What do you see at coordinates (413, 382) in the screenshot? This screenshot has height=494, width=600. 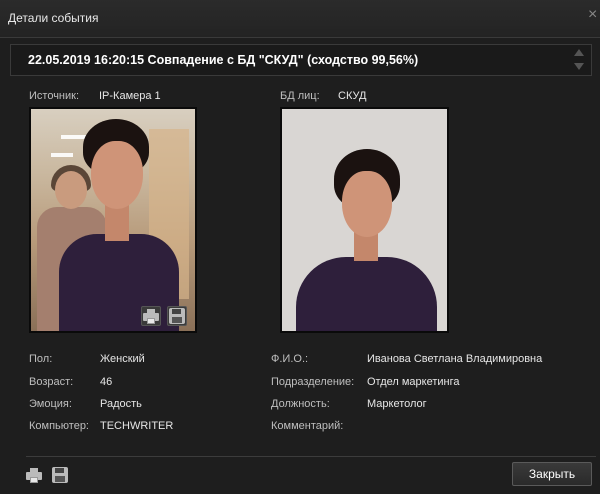 I see `department-value: Отдел маркетинга` at bounding box center [413, 382].